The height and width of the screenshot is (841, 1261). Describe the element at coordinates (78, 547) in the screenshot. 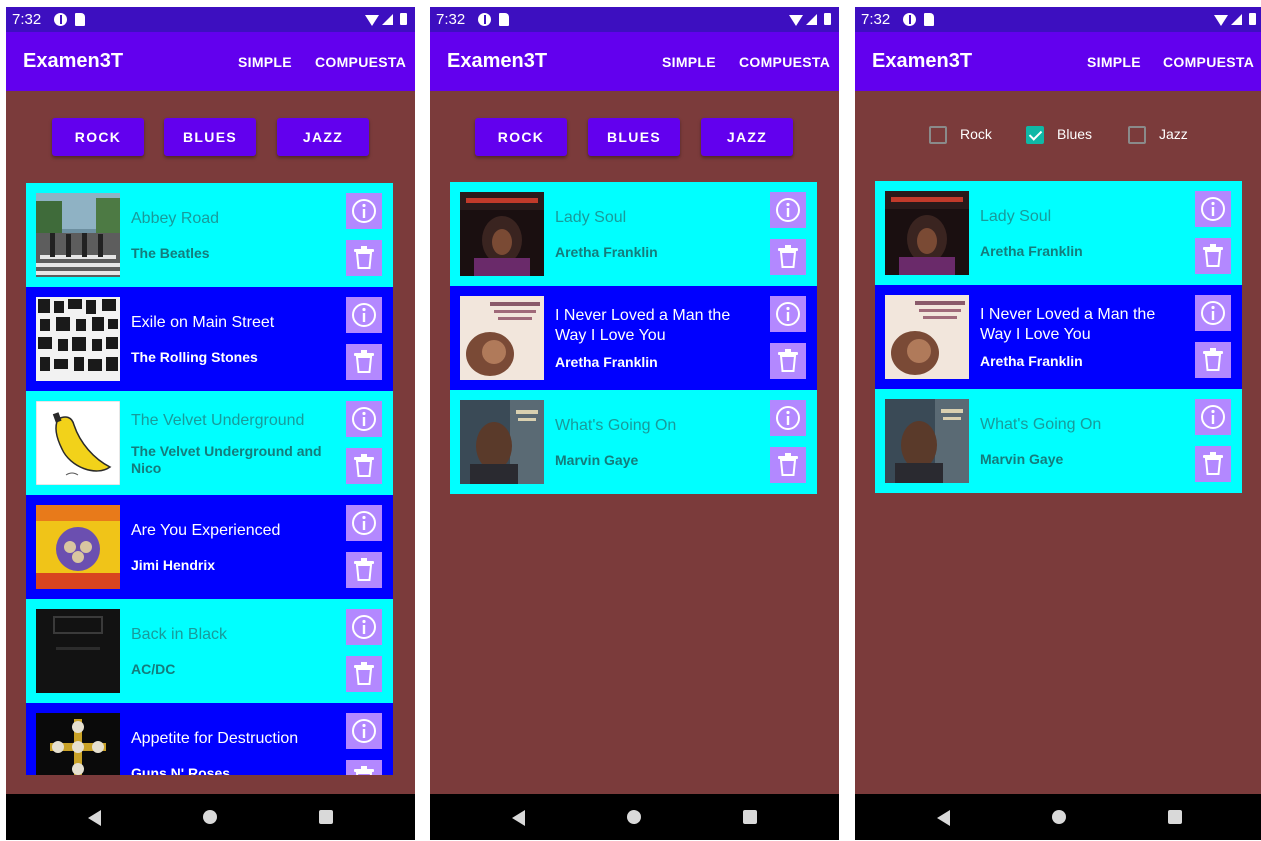

I see `album-cover-are-you-experienced` at that location.